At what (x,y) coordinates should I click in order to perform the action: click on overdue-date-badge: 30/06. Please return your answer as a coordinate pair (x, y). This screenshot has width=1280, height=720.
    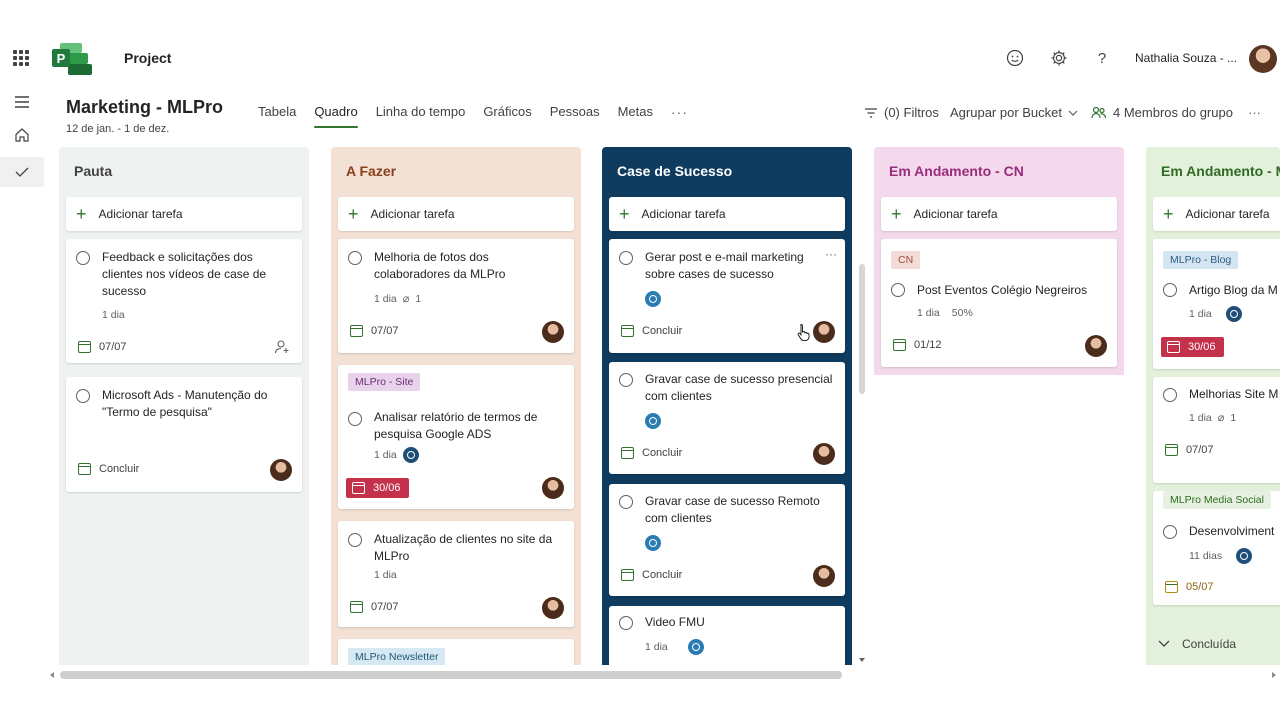
    Looking at the image, I should click on (1192, 347).